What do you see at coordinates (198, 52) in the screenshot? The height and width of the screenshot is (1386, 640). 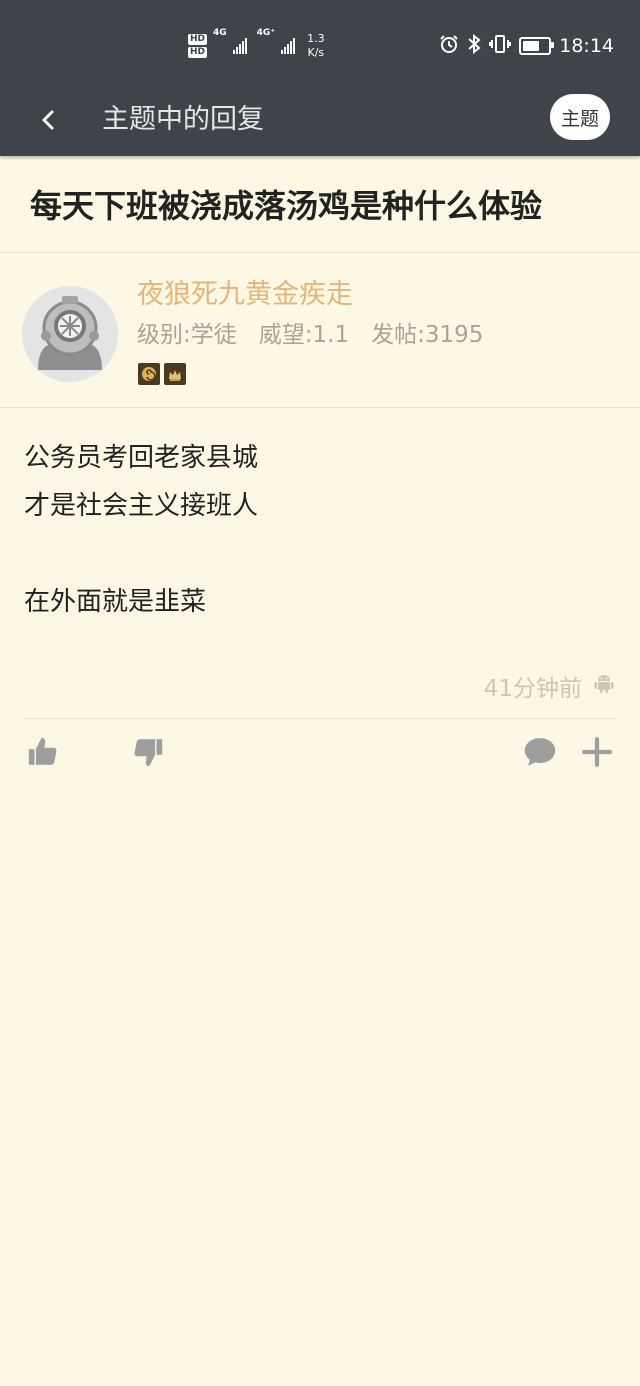 I see `hd-2-icon: HD` at bounding box center [198, 52].